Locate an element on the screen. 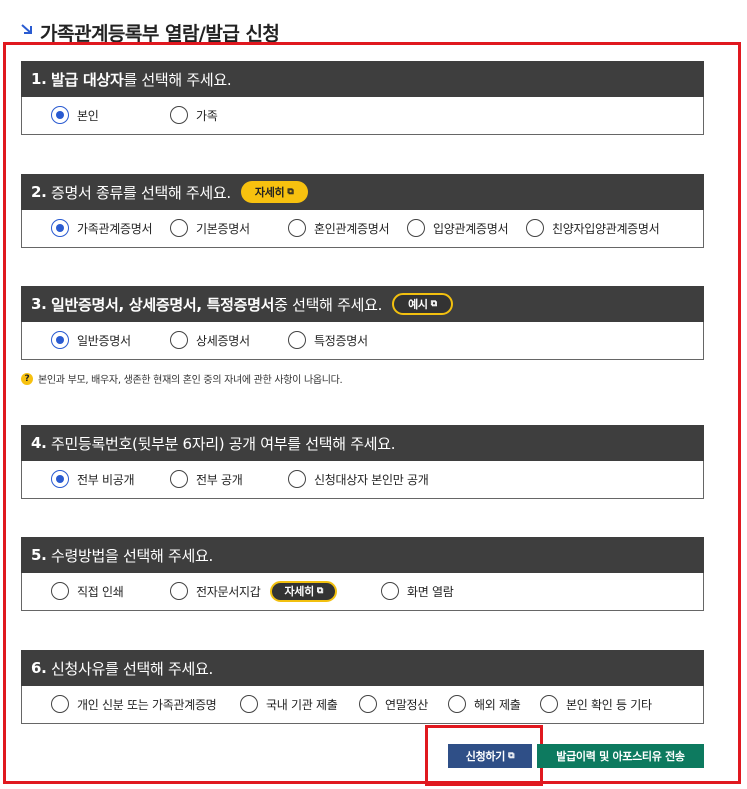  detail-button: 자세히 ⧉ is located at coordinates (274, 192).